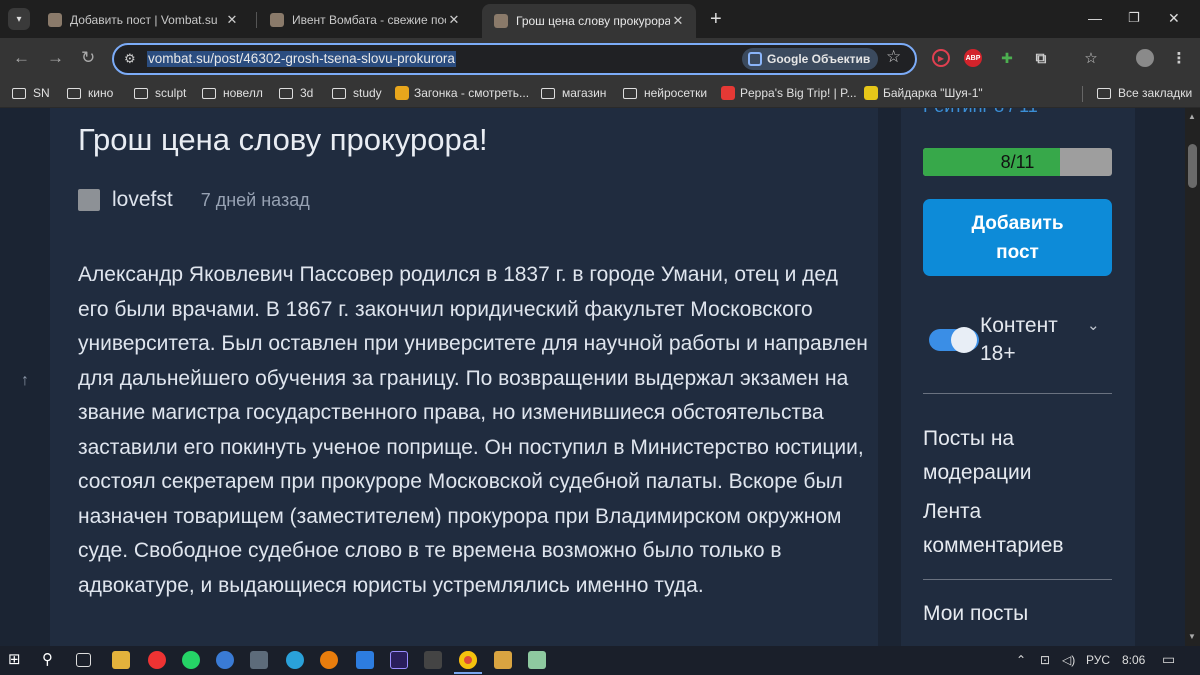 The image size is (1200, 675). I want to click on toggle-knob, so click(964, 340).